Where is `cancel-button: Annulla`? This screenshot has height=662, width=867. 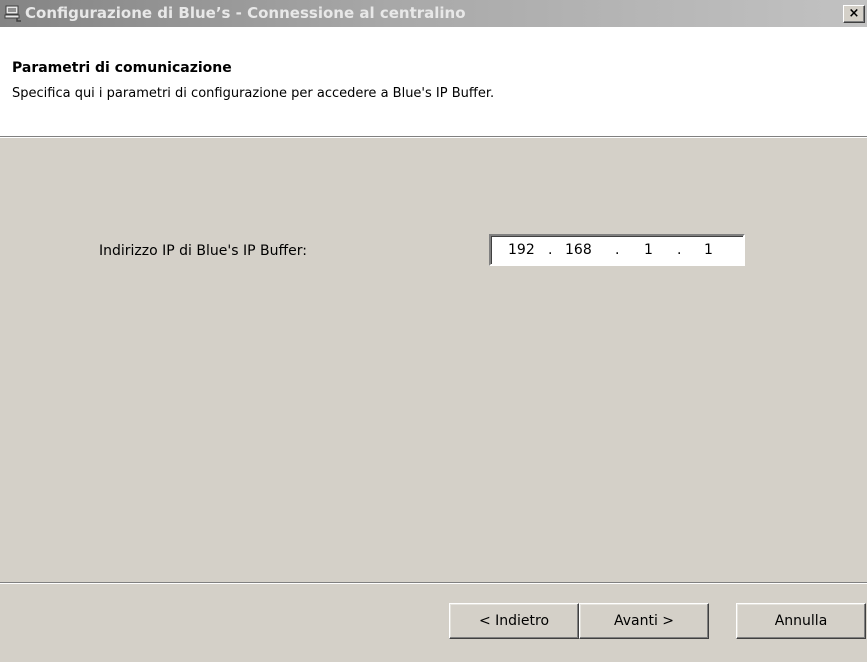 cancel-button: Annulla is located at coordinates (801, 621).